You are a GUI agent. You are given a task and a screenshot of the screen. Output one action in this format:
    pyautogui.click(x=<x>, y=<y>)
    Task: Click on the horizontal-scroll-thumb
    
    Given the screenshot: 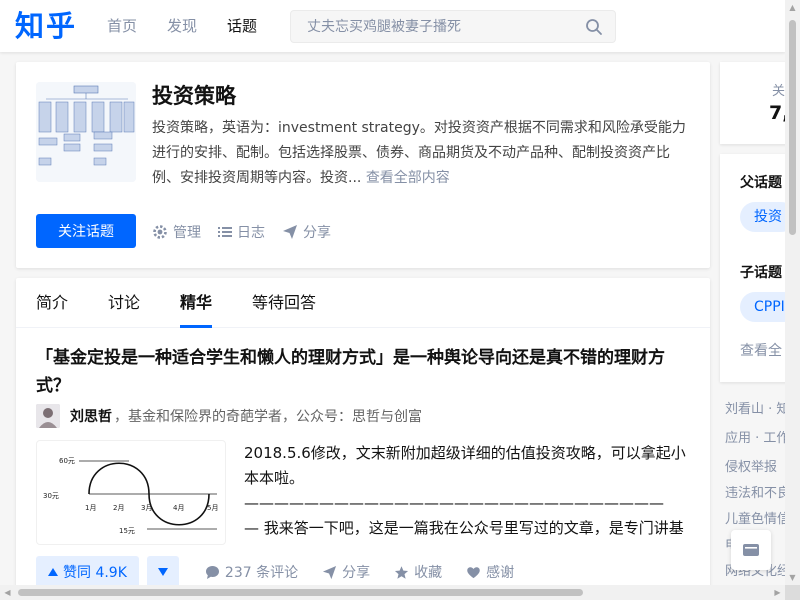 What is the action you would take?
    pyautogui.click(x=300, y=592)
    